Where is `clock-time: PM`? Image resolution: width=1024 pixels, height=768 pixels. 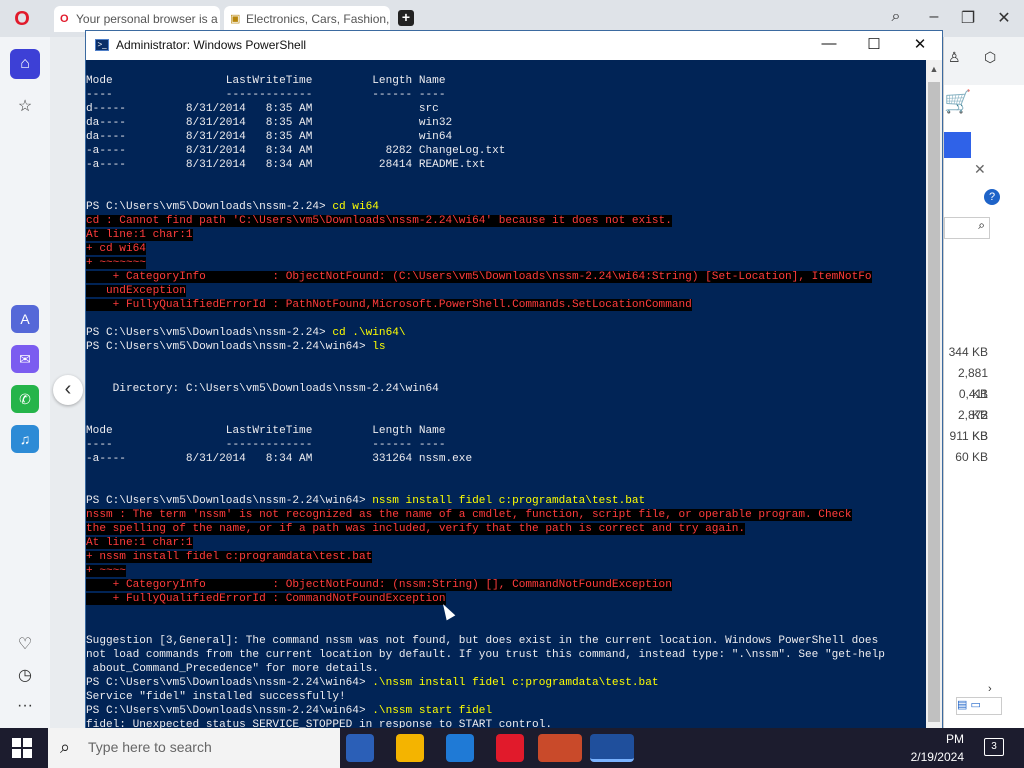 clock-time: PM is located at coordinates (942, 739).